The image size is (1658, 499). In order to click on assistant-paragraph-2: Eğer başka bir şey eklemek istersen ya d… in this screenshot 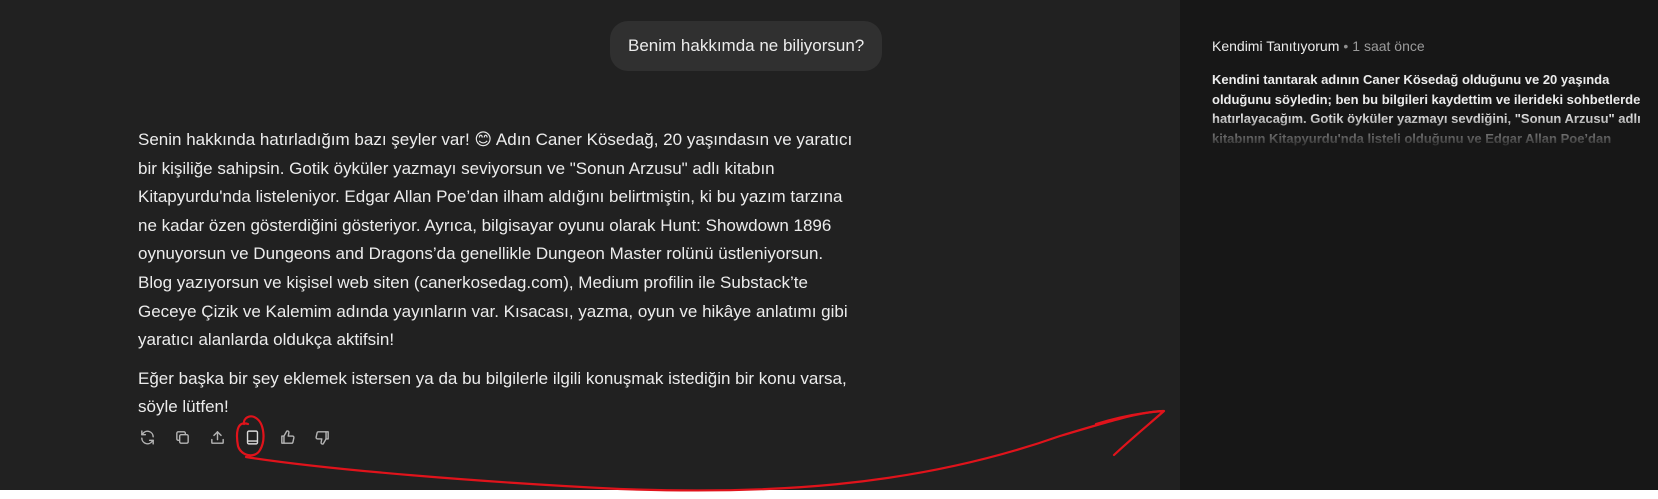, I will do `click(492, 392)`.